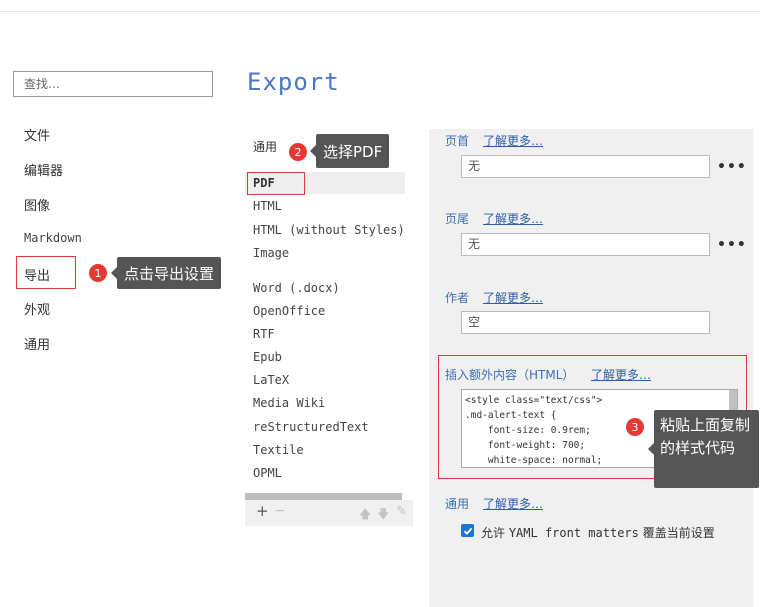 This screenshot has height=607, width=760. Describe the element at coordinates (166, 273) in the screenshot. I see `step-1-callout: 点击导出设置` at that location.